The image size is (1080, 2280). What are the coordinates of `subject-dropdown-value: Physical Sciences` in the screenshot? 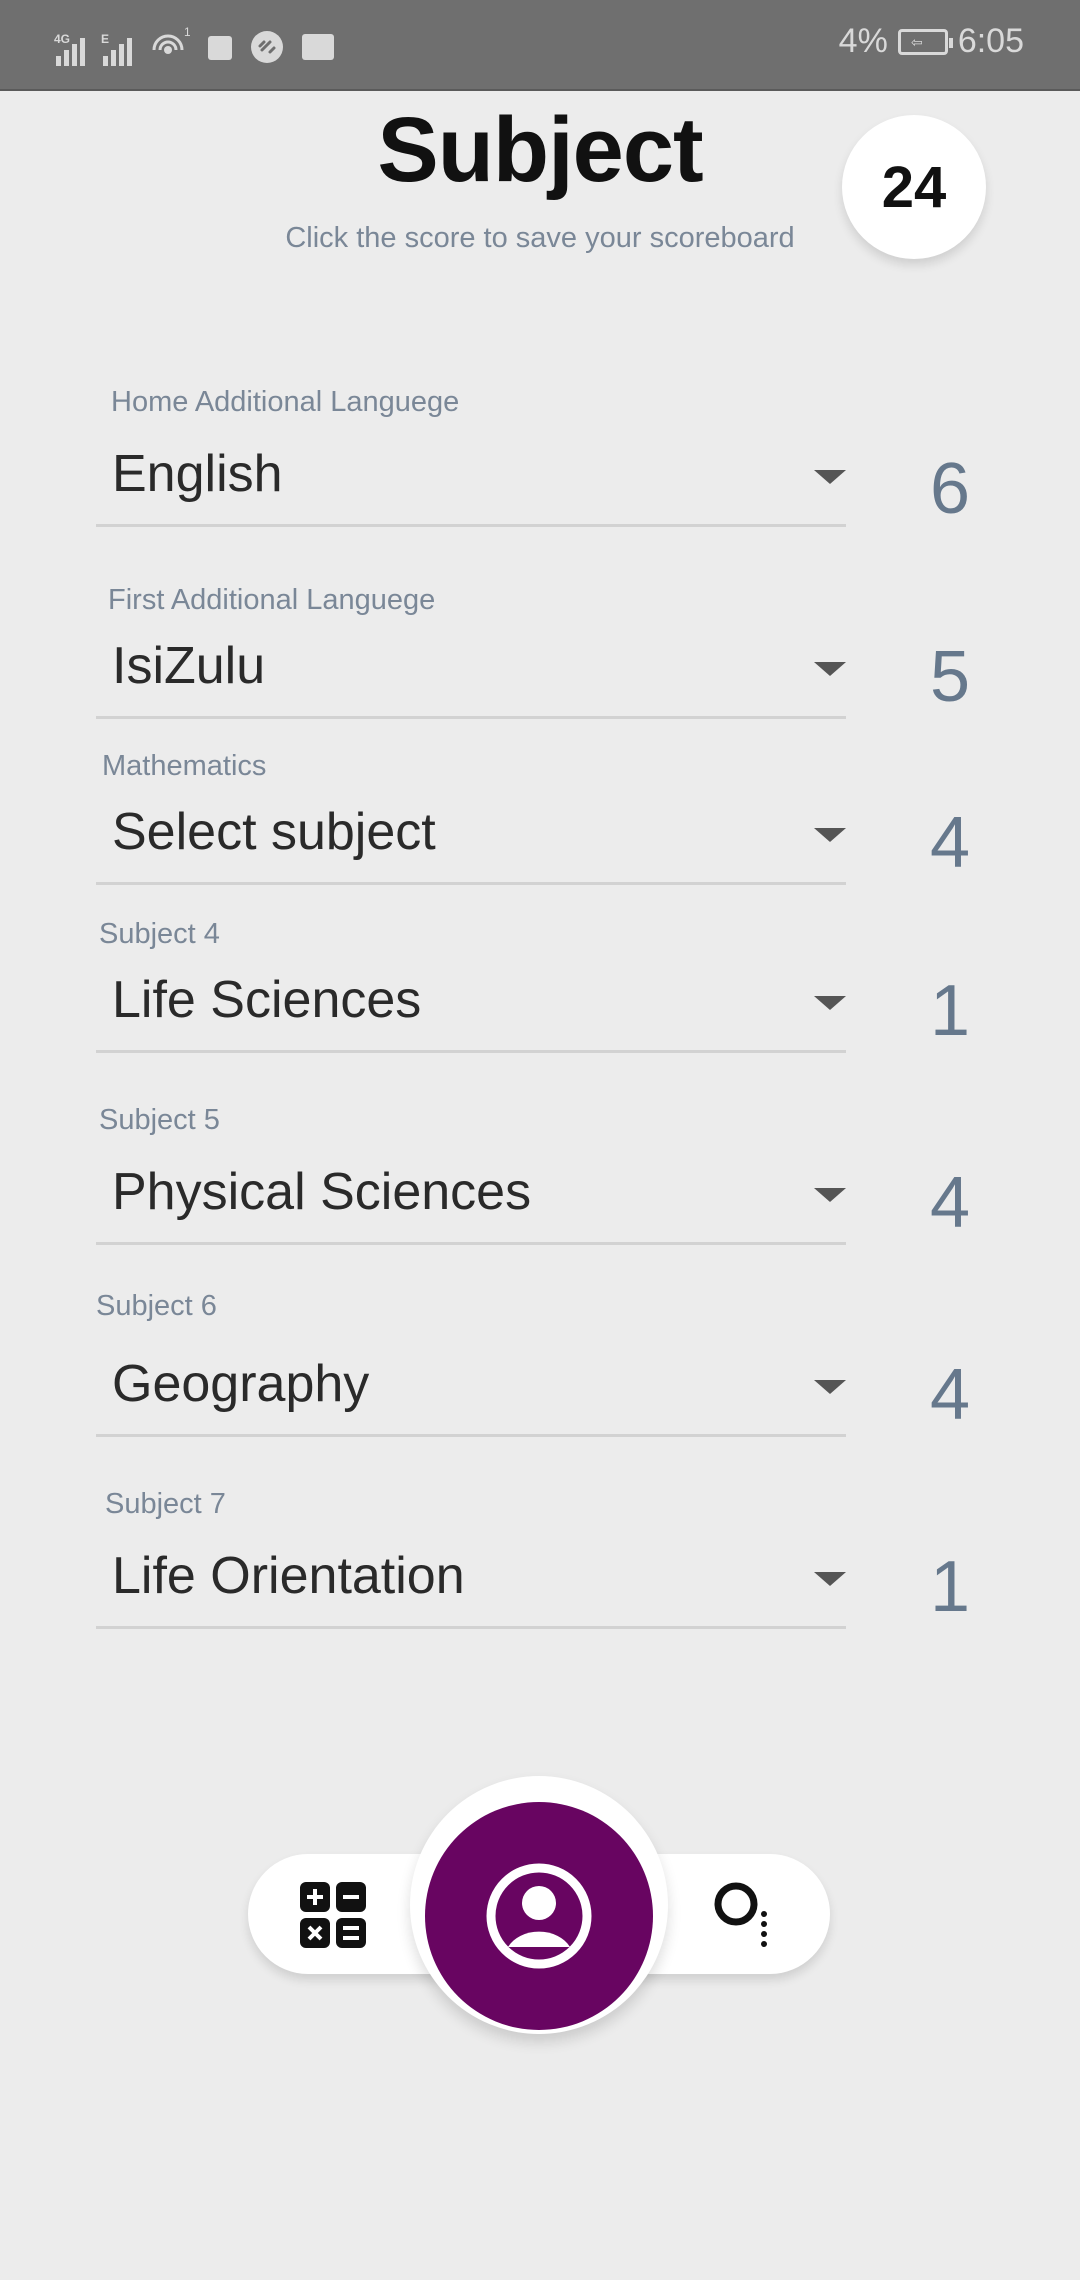 It's located at (322, 1192).